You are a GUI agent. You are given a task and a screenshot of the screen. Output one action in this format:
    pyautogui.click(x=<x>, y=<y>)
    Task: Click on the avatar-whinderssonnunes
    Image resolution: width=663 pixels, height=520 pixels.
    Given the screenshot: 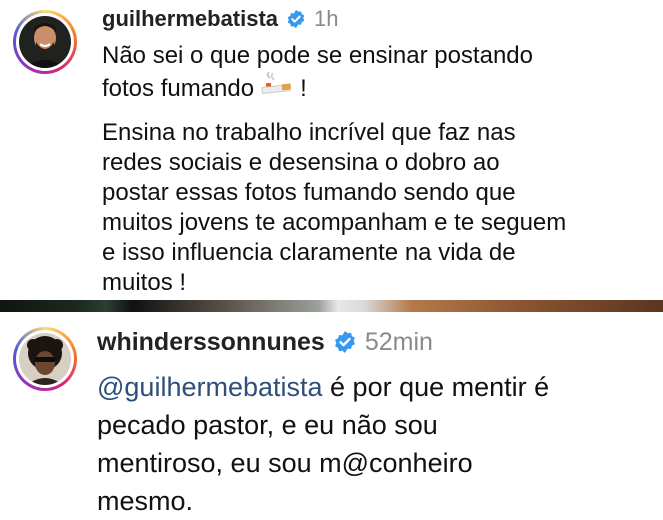 What is the action you would take?
    pyautogui.click(x=45, y=359)
    